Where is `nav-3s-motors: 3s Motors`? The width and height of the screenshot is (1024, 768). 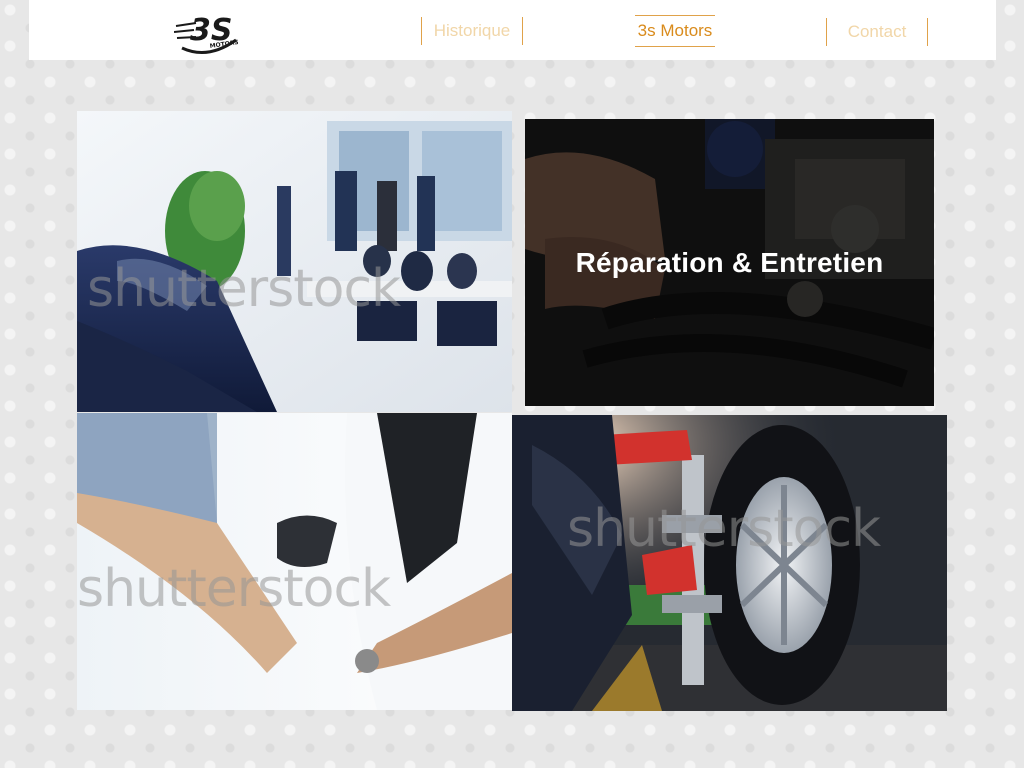 nav-3s-motors: 3s Motors is located at coordinates (675, 31).